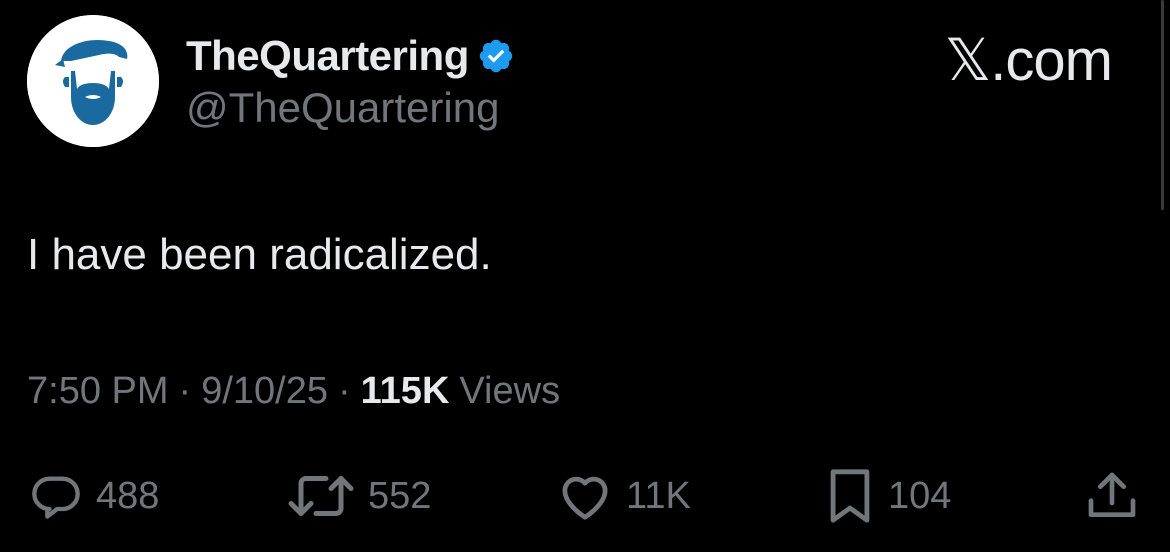 The height and width of the screenshot is (552, 1170). What do you see at coordinates (259, 254) in the screenshot?
I see `tweet-text: I have been radicalized.` at bounding box center [259, 254].